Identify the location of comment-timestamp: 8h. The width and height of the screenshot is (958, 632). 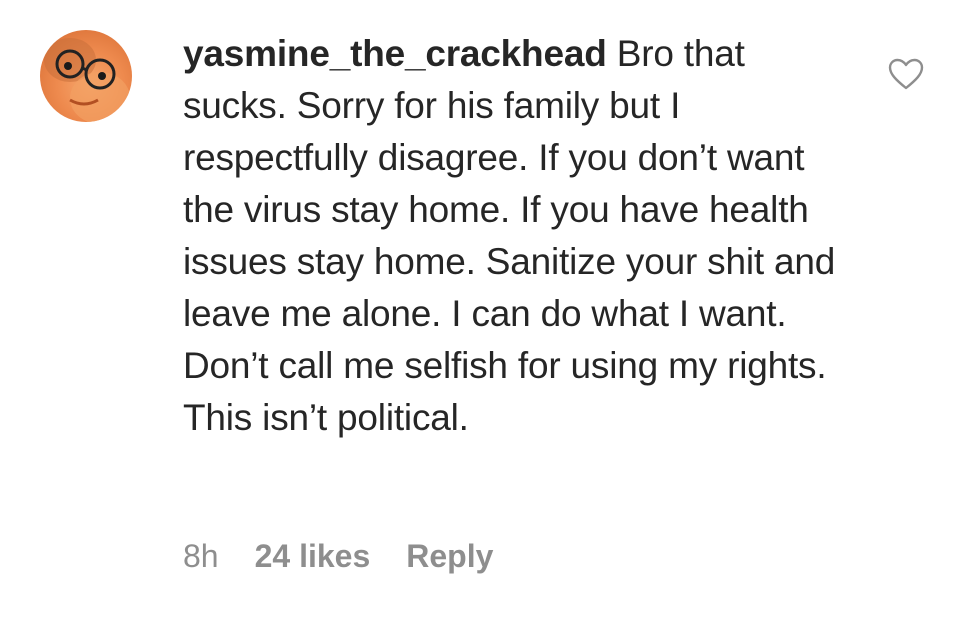
(201, 556).